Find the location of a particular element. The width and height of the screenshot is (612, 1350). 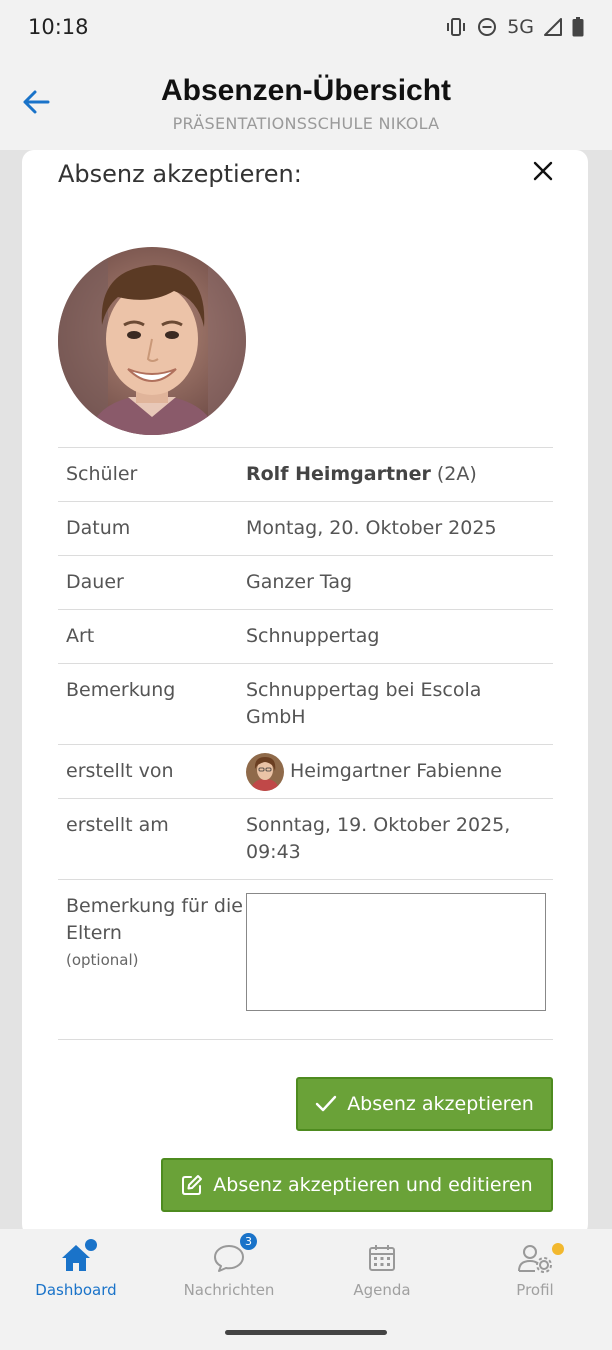

row-student: Schüler Rolf Heimgartner (2A) is located at coordinates (305, 475).